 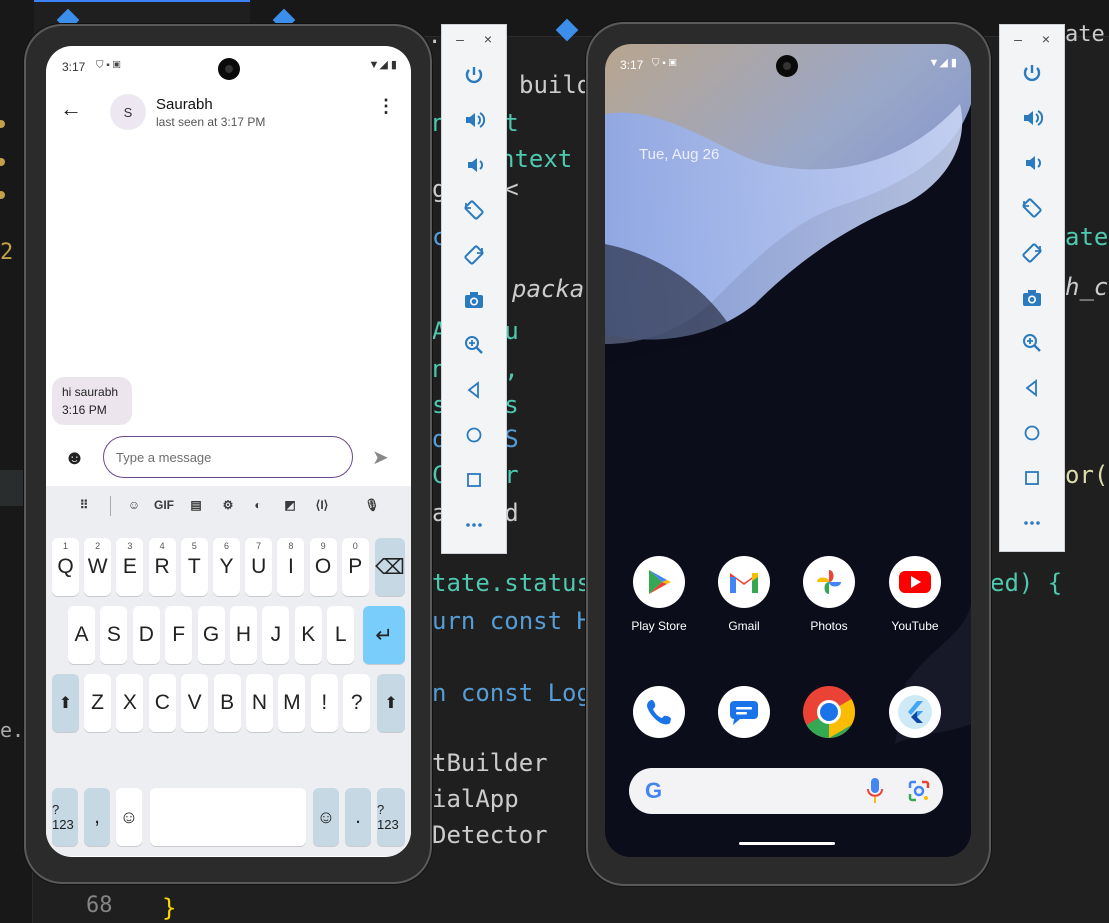 I want to click on apps-grid-icon: ⠿, so click(x=84, y=505).